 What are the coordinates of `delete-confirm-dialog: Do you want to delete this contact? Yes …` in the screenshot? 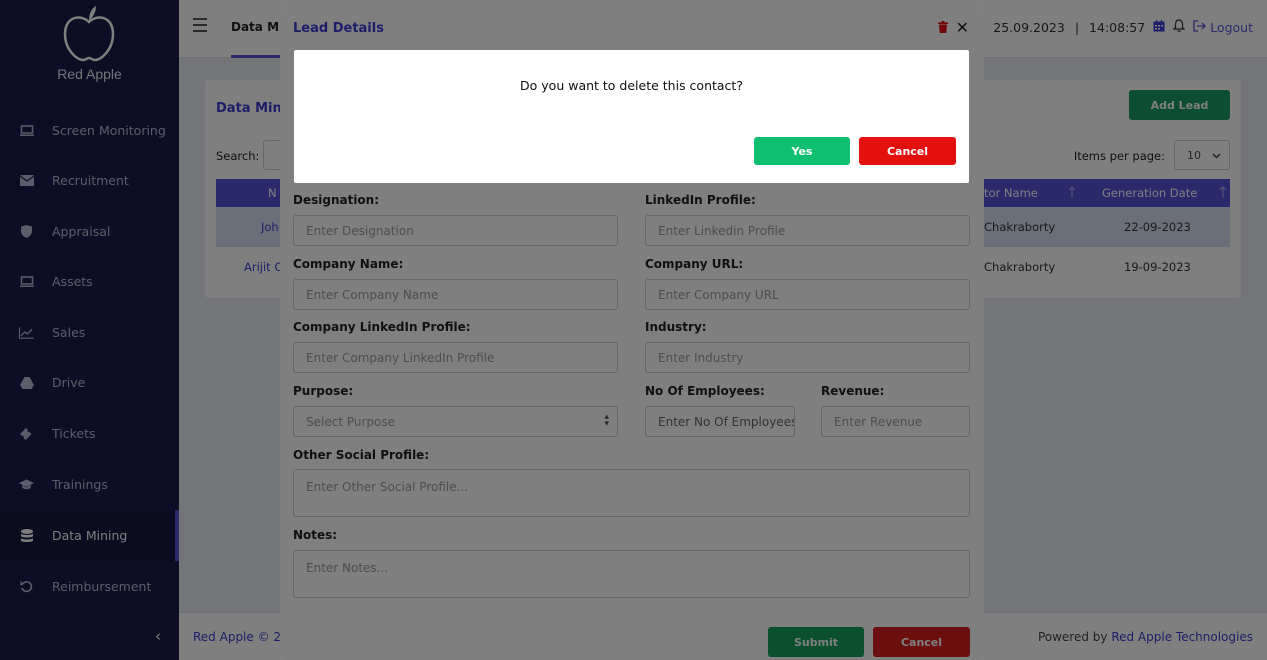 It's located at (631, 116).